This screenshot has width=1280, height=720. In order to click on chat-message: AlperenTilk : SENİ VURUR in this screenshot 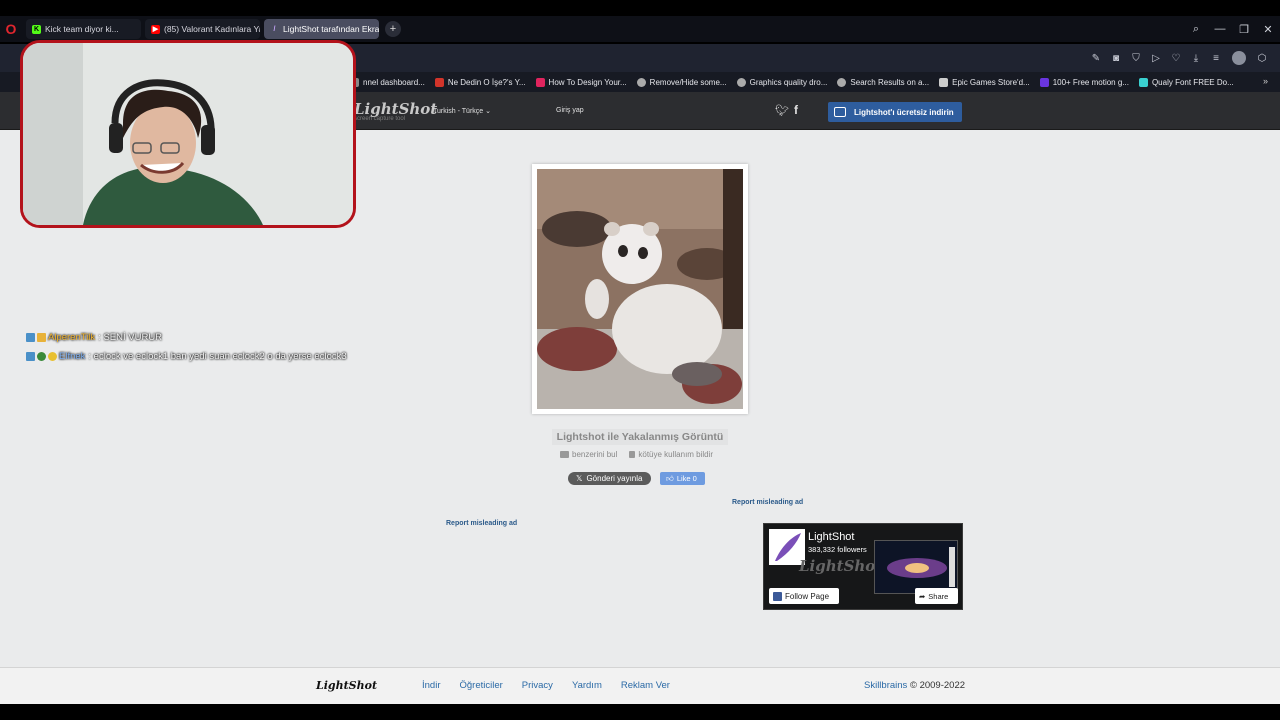, I will do `click(94, 337)`.